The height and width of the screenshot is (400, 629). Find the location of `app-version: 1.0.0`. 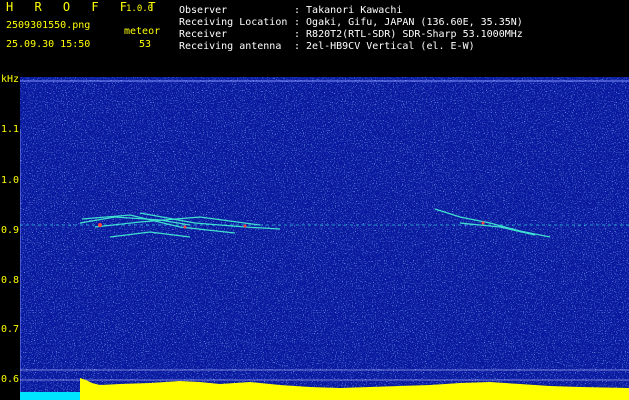

app-version: 1.0.0 is located at coordinates (140, 9).